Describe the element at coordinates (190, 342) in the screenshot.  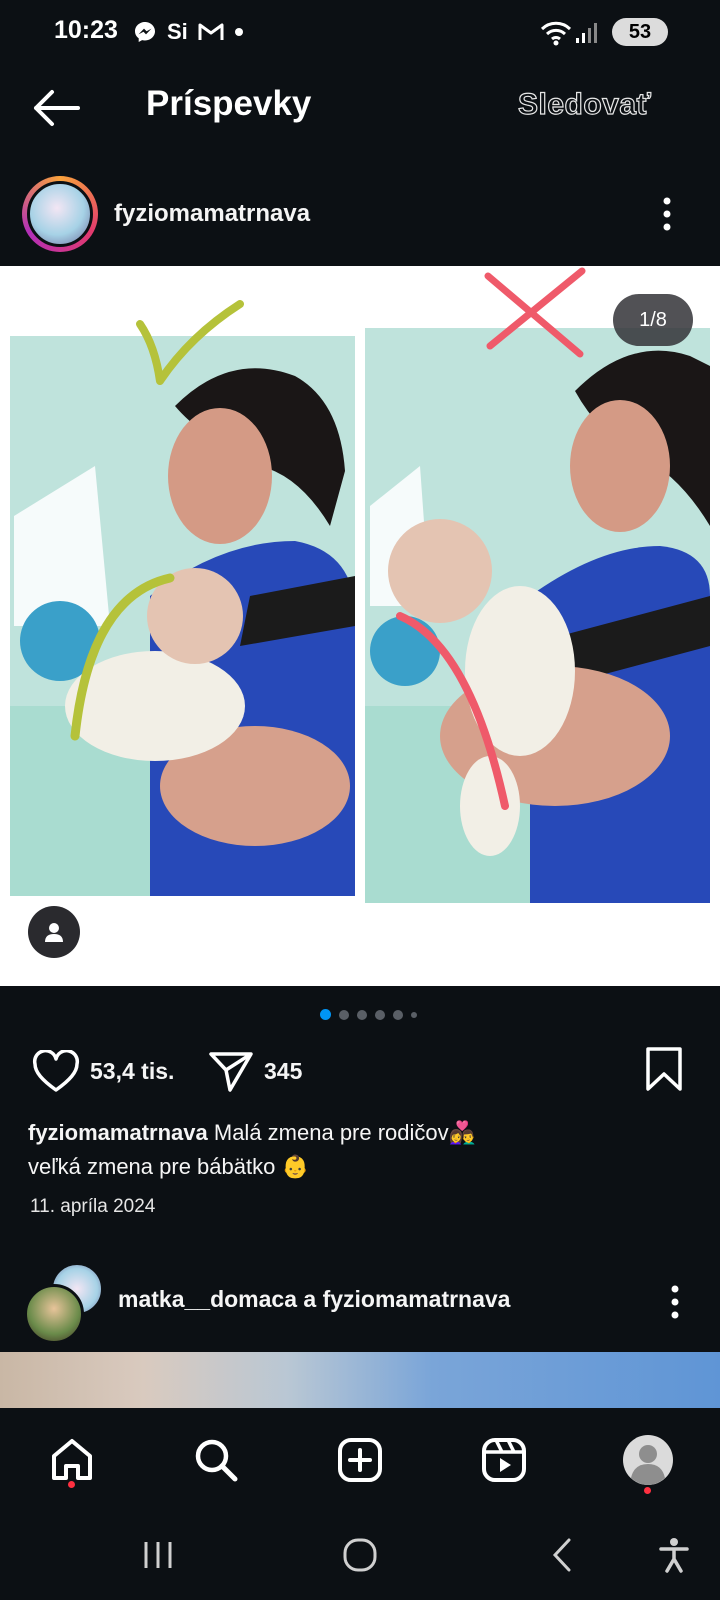
I see `checkmark-icon` at that location.